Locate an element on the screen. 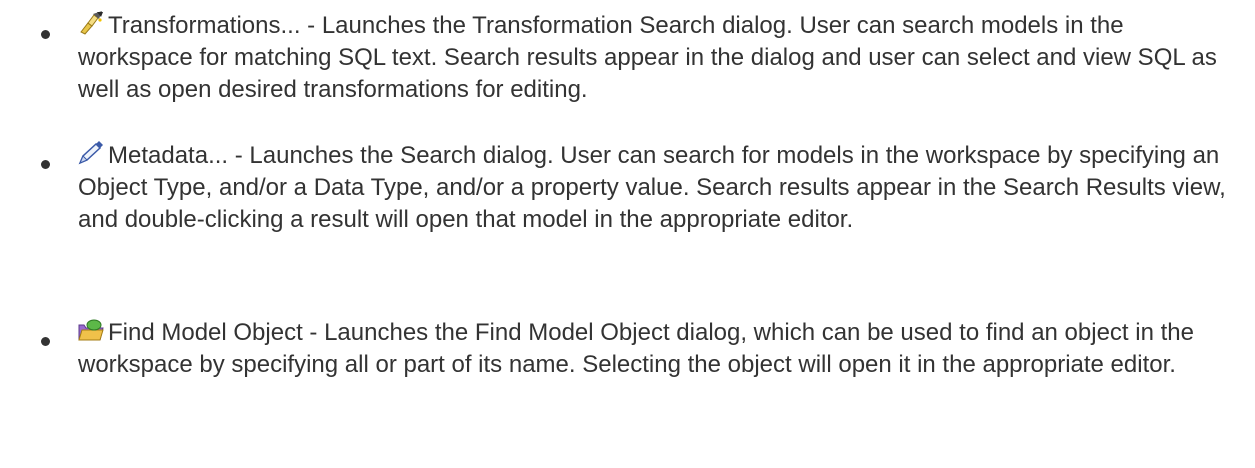  find-model-object-icon is located at coordinates (91, 330).